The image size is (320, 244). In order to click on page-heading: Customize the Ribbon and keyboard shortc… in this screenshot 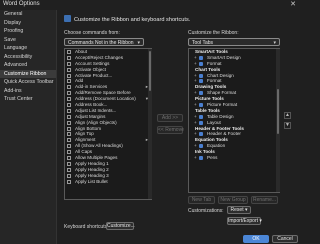, I will do `click(127, 19)`.